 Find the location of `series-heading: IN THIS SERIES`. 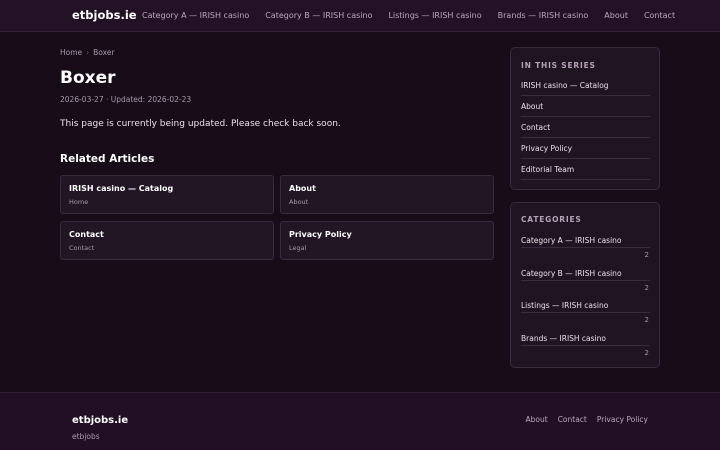

series-heading: IN THIS SERIES is located at coordinates (558, 65).